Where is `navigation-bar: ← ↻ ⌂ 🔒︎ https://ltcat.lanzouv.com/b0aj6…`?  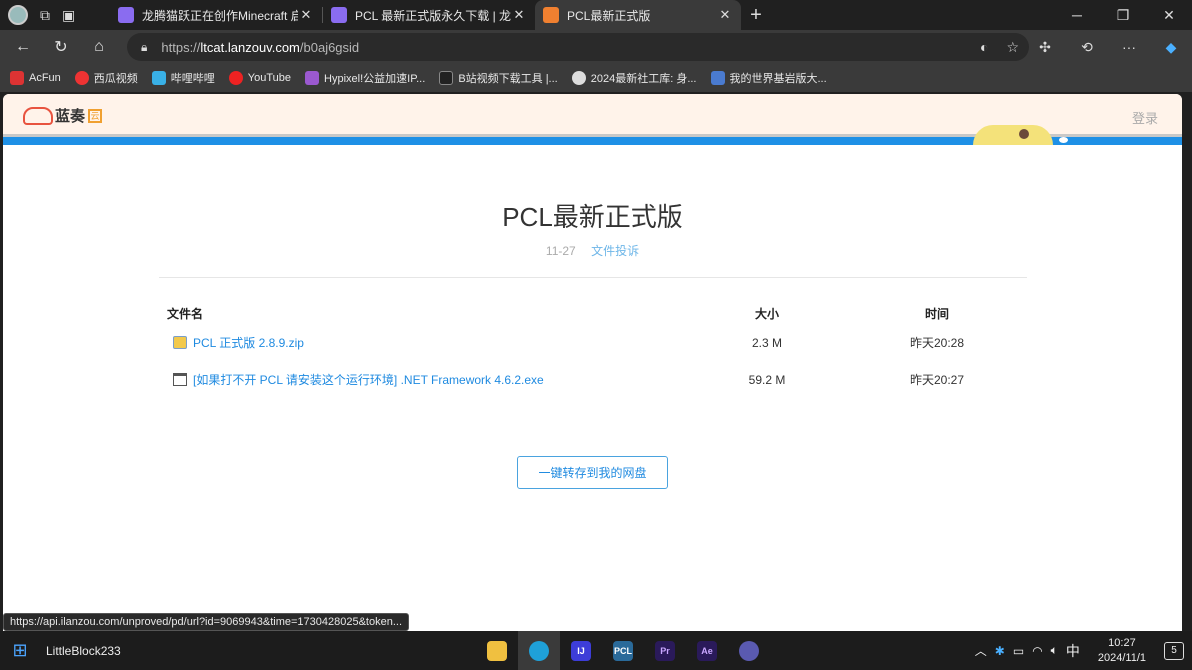 navigation-bar: ← ↻ ⌂ 🔒︎ https://ltcat.lanzouv.com/b0aj6… is located at coordinates (596, 47).